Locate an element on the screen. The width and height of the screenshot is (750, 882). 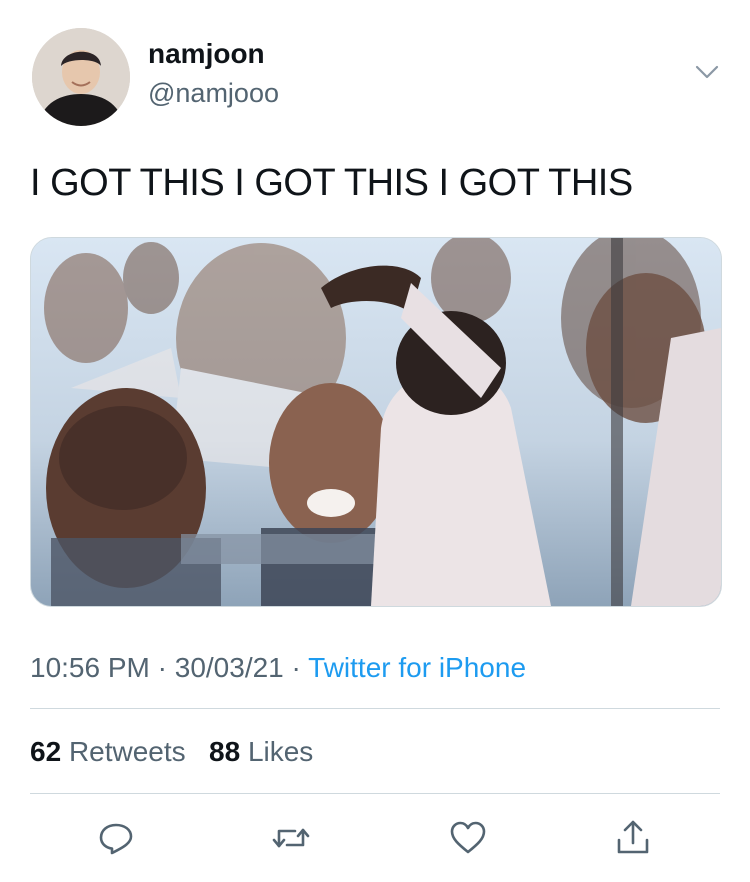
reply-button is located at coordinates (116, 838).